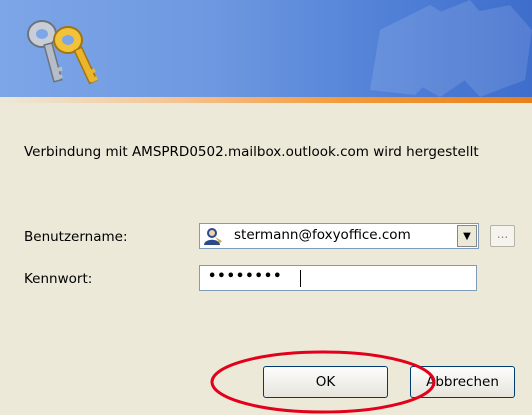 The height and width of the screenshot is (415, 532). Describe the element at coordinates (325, 382) in the screenshot. I see `ok-button: OK` at that location.